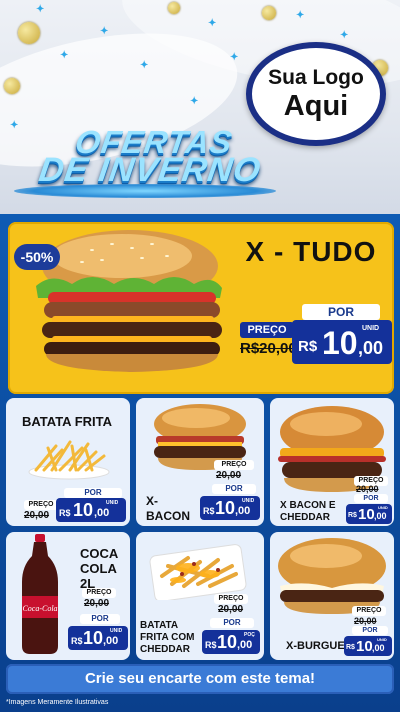 The width and height of the screenshot is (400, 712). Describe the element at coordinates (308, 511) in the screenshot. I see `product-name: X BACON E CHEDDAR` at that location.